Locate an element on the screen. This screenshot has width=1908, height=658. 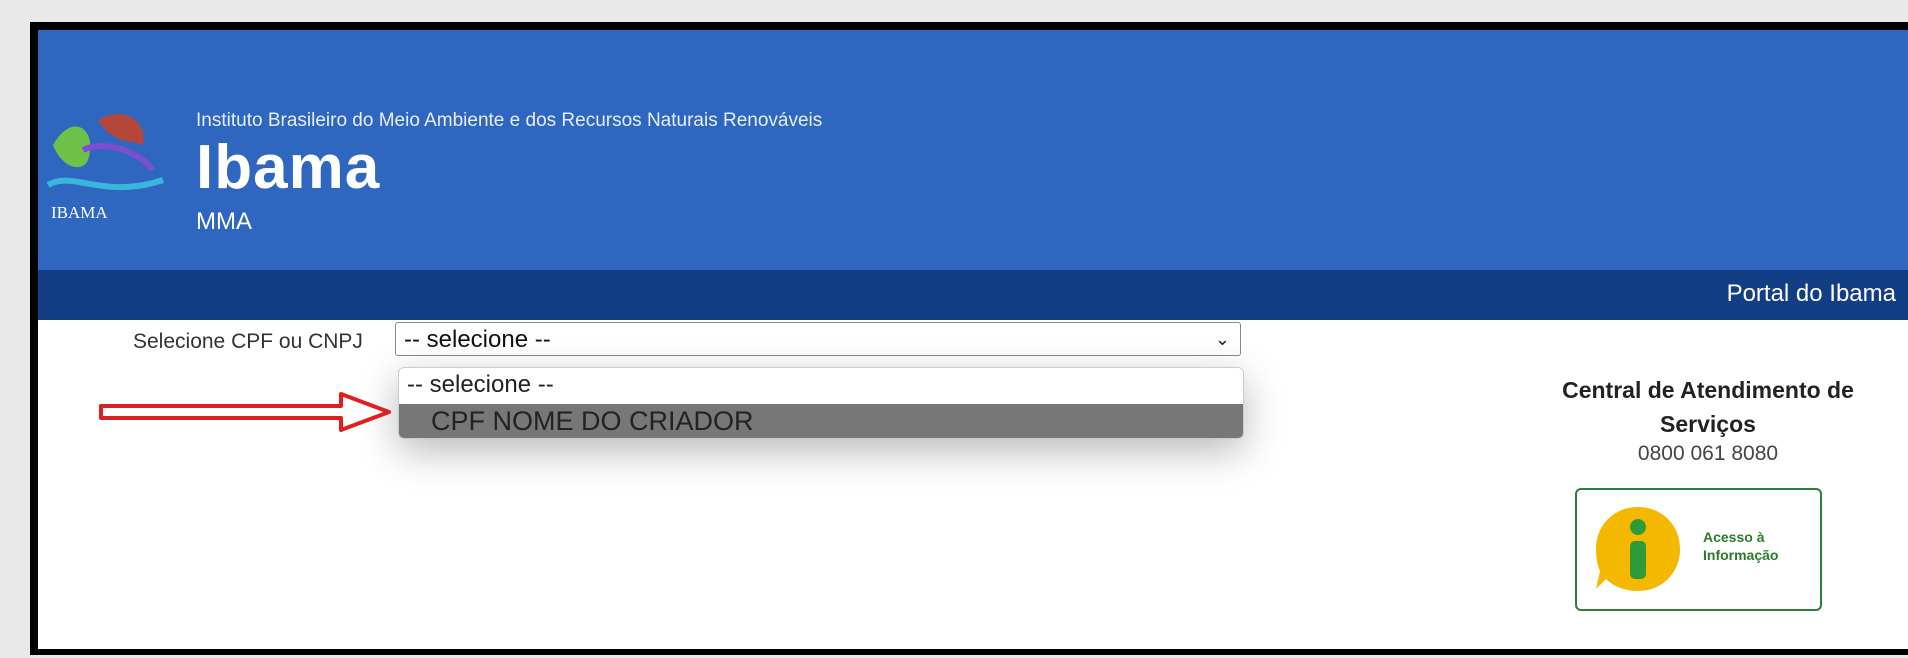
dropdown-option-placeholder: -- selecione -- is located at coordinates (480, 385).